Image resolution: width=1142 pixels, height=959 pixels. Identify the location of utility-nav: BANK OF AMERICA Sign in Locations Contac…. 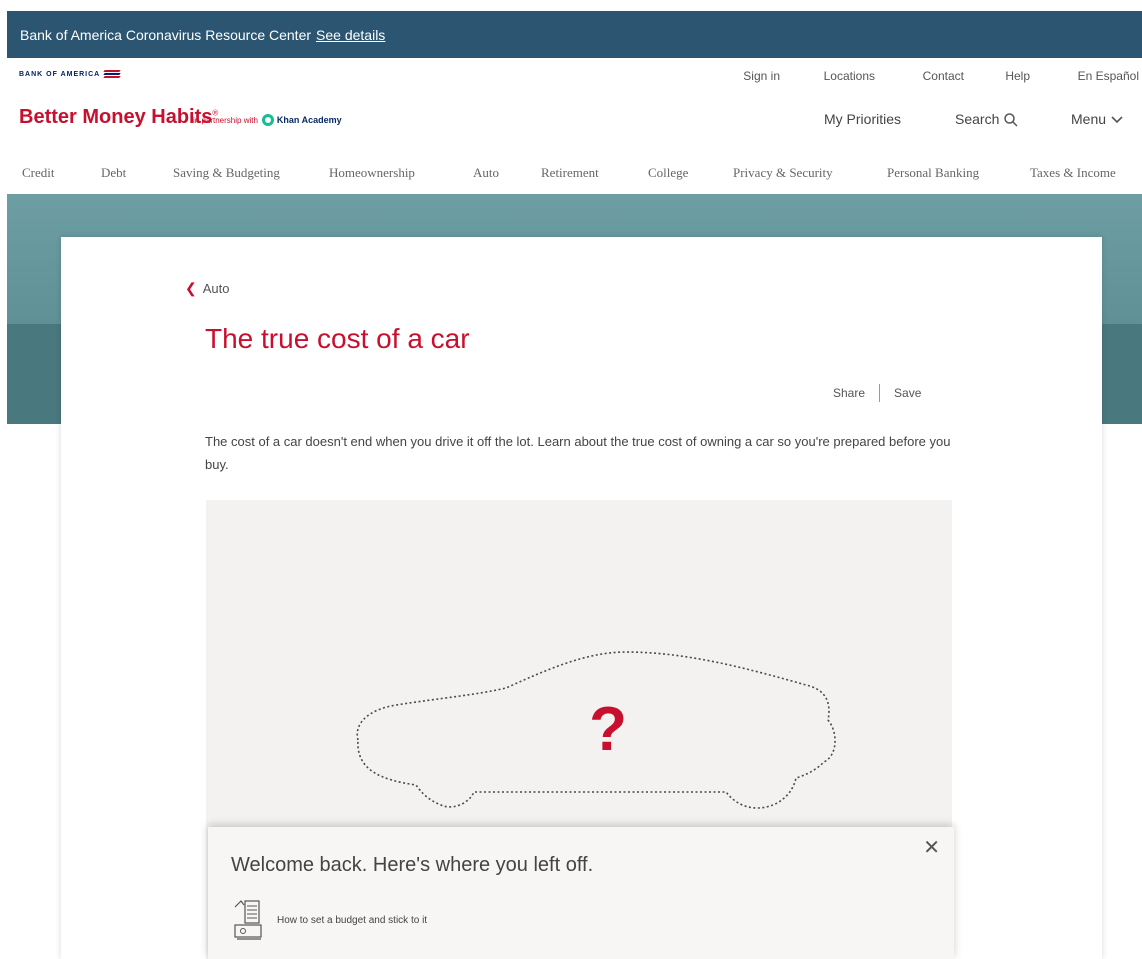
(571, 74).